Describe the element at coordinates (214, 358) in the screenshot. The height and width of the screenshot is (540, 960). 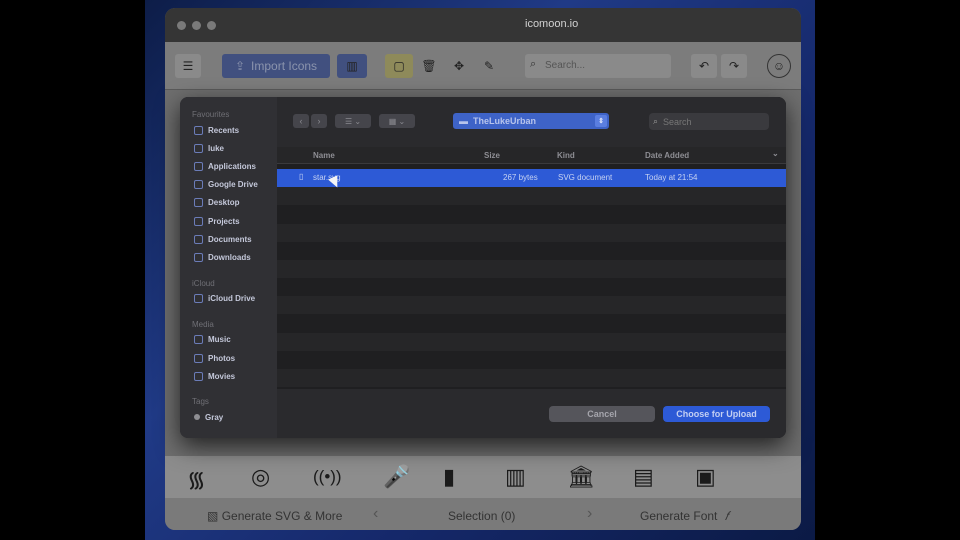
I see `sidebar-item-photos: Photos` at that location.